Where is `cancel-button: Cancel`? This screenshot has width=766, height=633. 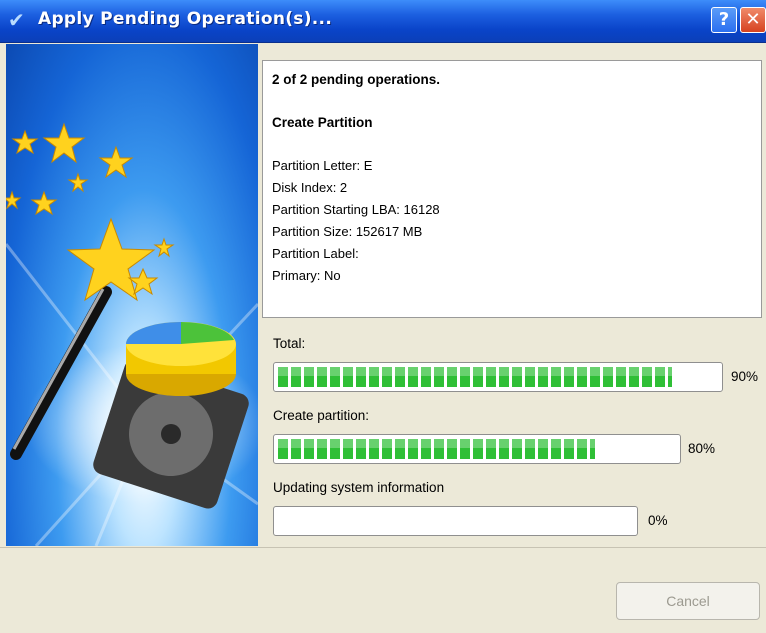
cancel-button: Cancel is located at coordinates (688, 601).